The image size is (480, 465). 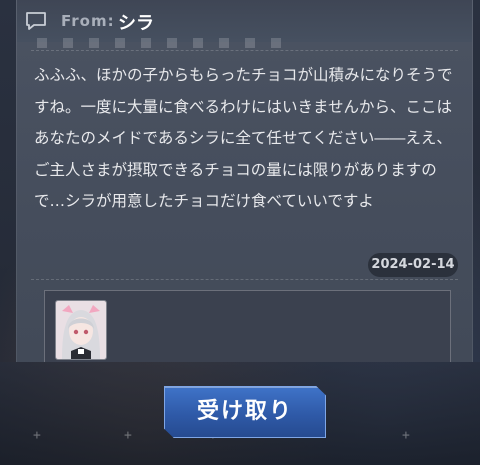 I want to click on divider-bottom, so click(x=244, y=279).